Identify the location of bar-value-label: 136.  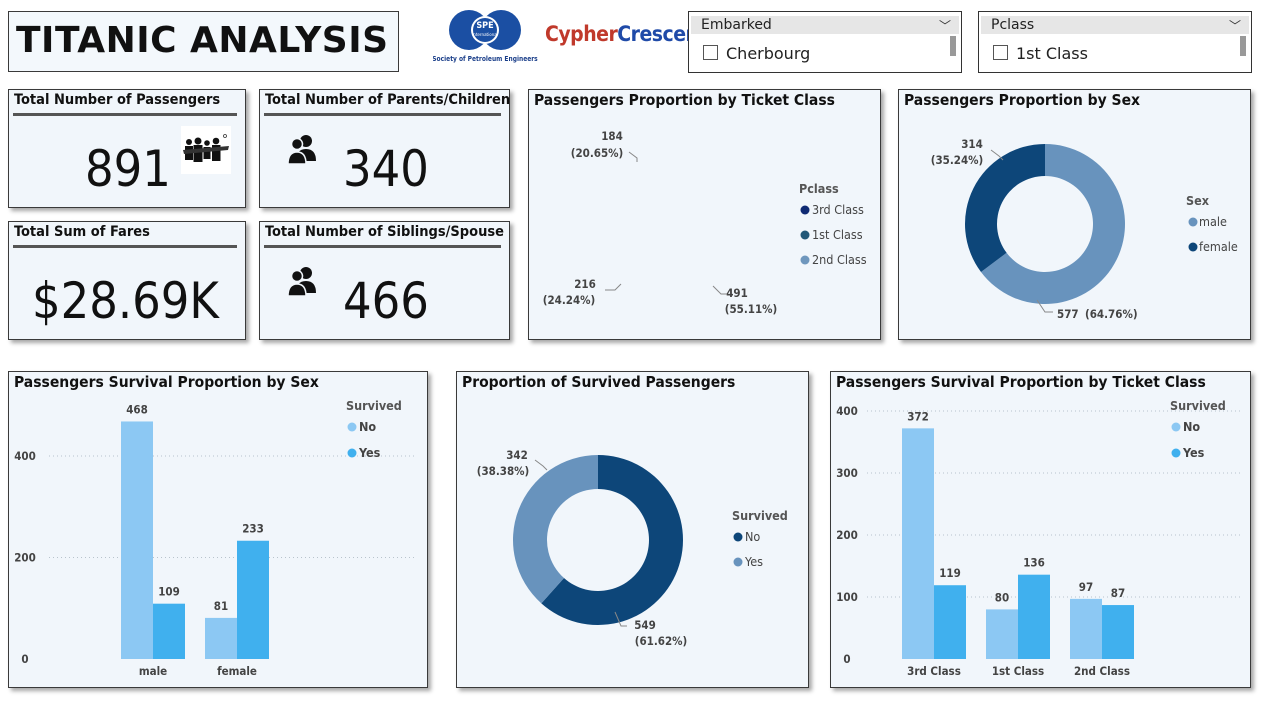
(1034, 563).